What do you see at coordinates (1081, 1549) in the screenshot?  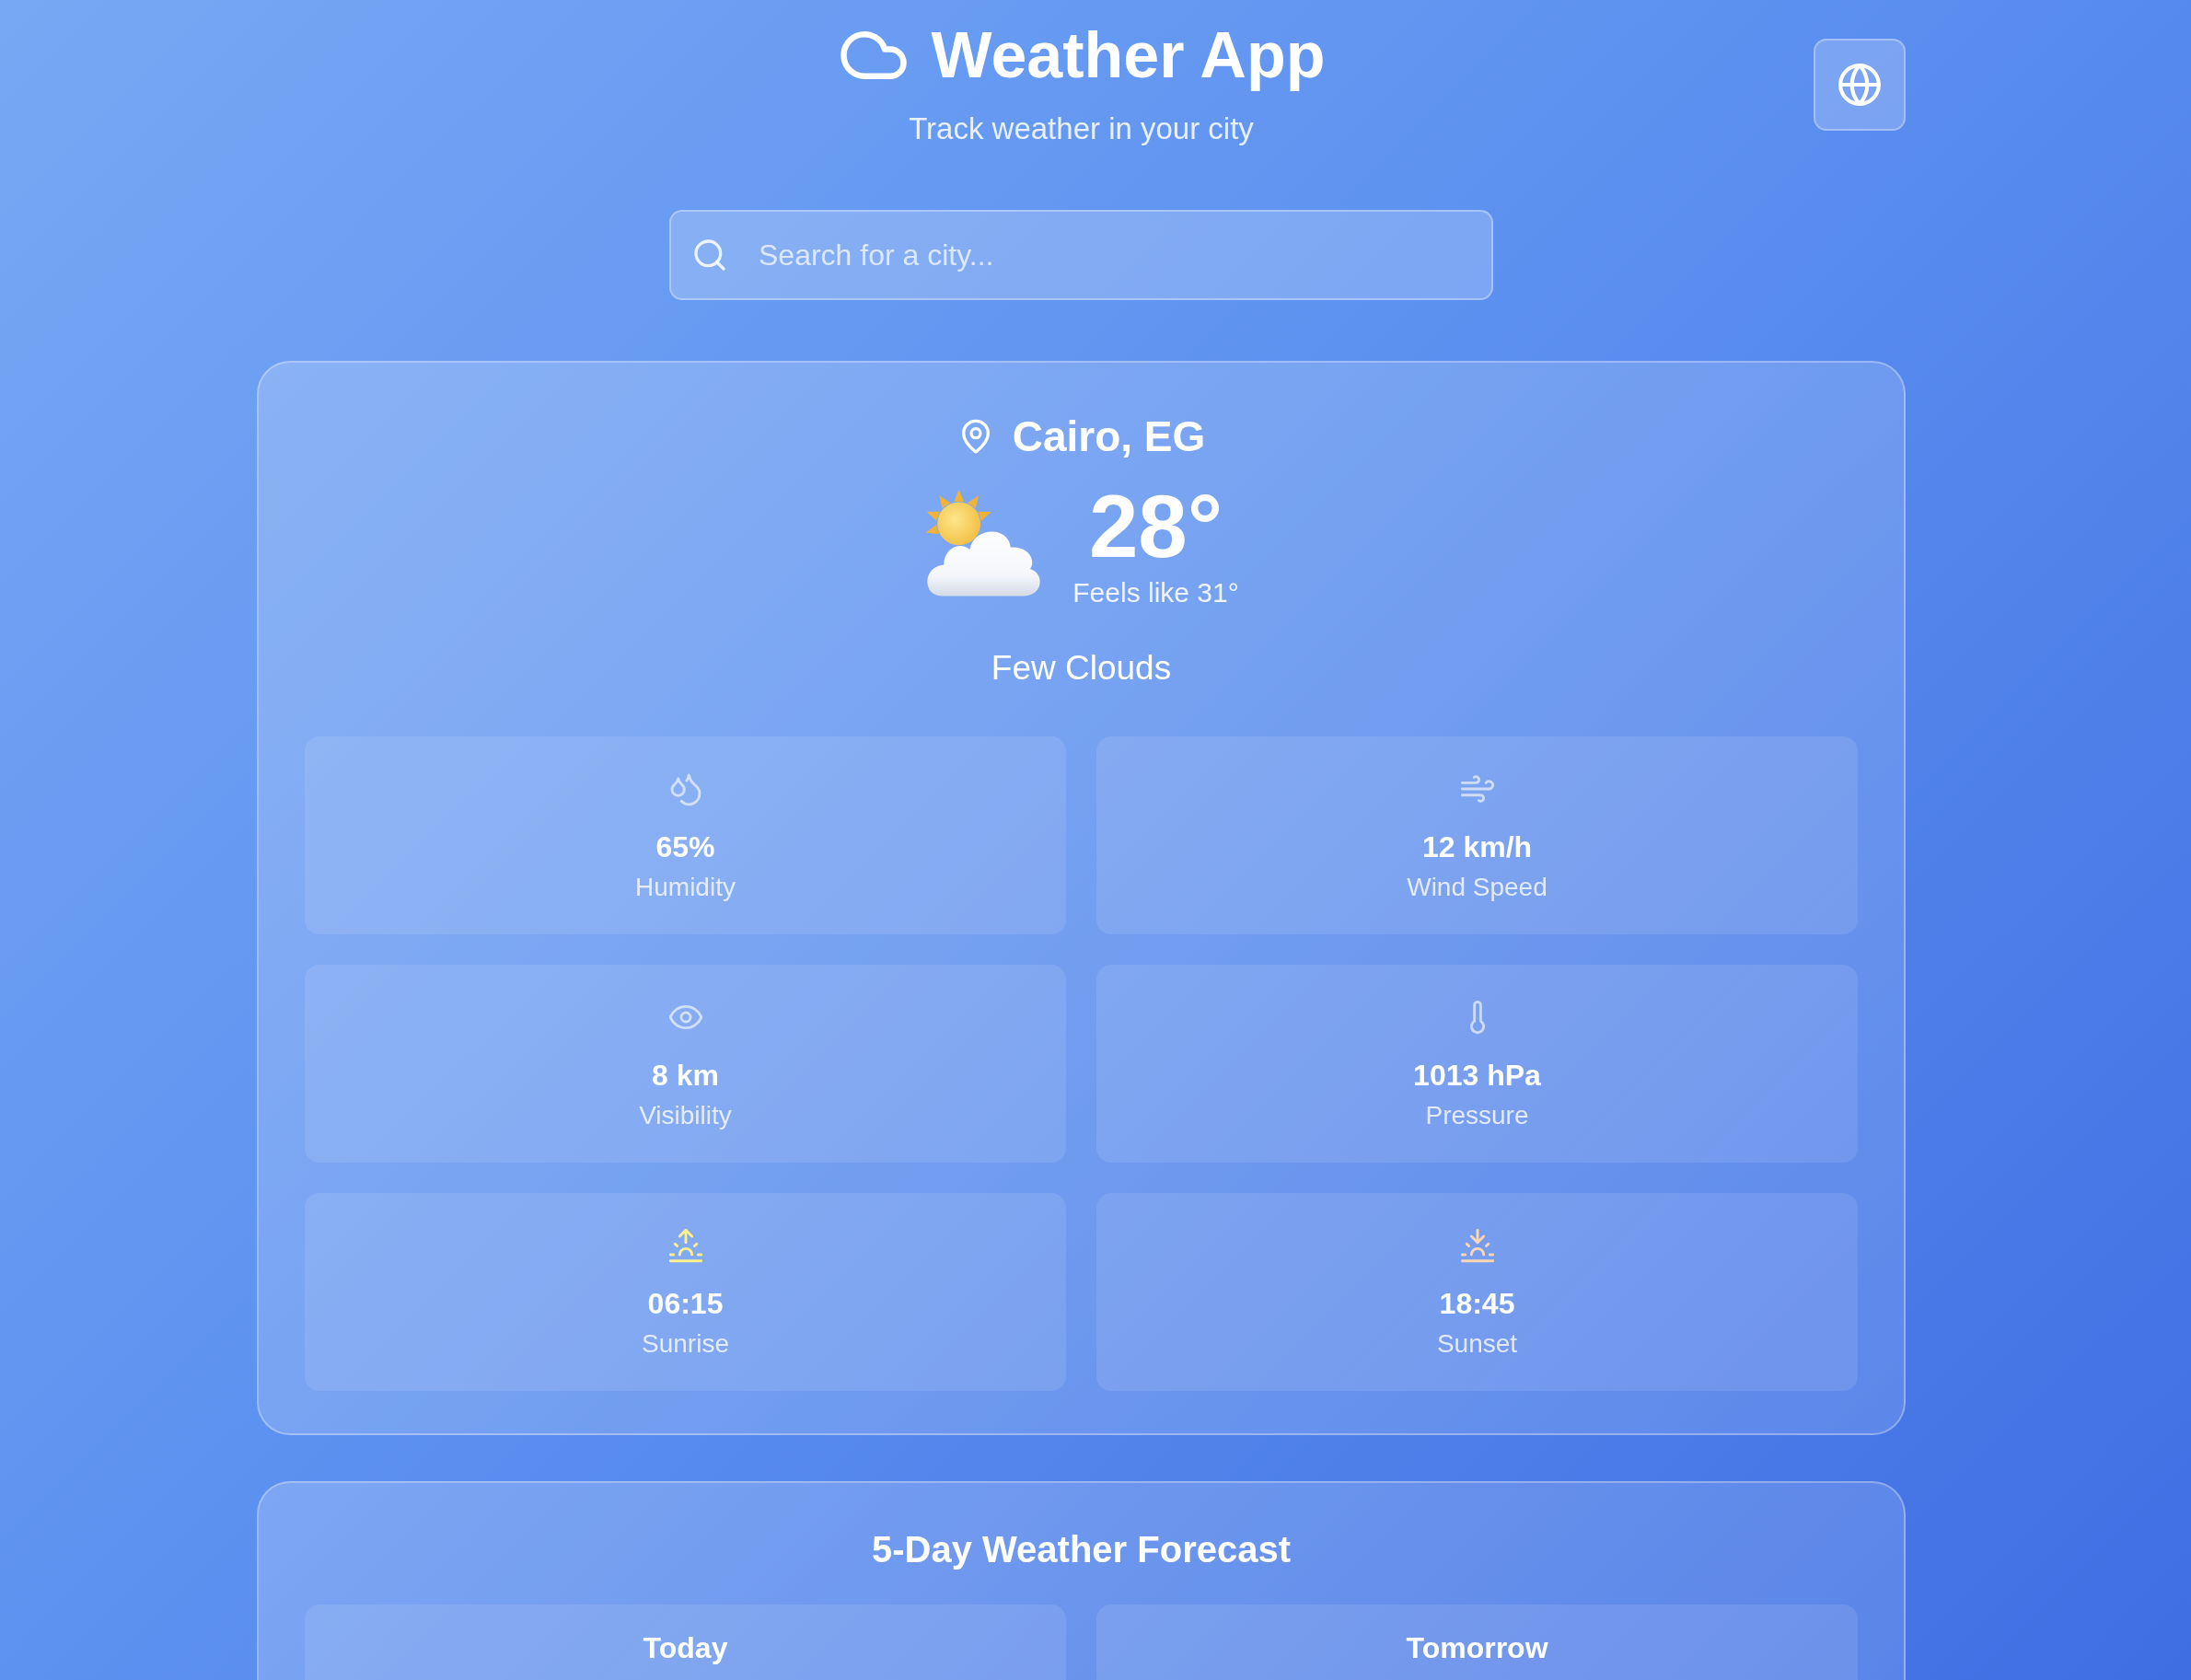 I see `forecast-title: 5-Day Weather Forecast` at bounding box center [1081, 1549].